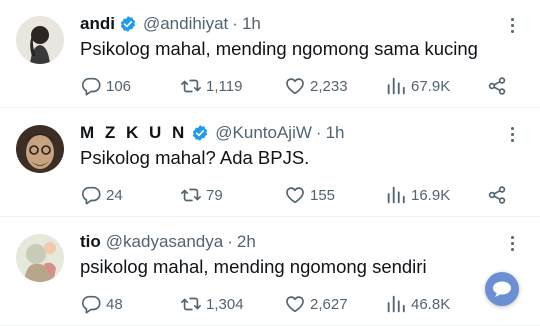 The height and width of the screenshot is (326, 540). Describe the element at coordinates (90, 242) in the screenshot. I see `display-name: tio` at that location.